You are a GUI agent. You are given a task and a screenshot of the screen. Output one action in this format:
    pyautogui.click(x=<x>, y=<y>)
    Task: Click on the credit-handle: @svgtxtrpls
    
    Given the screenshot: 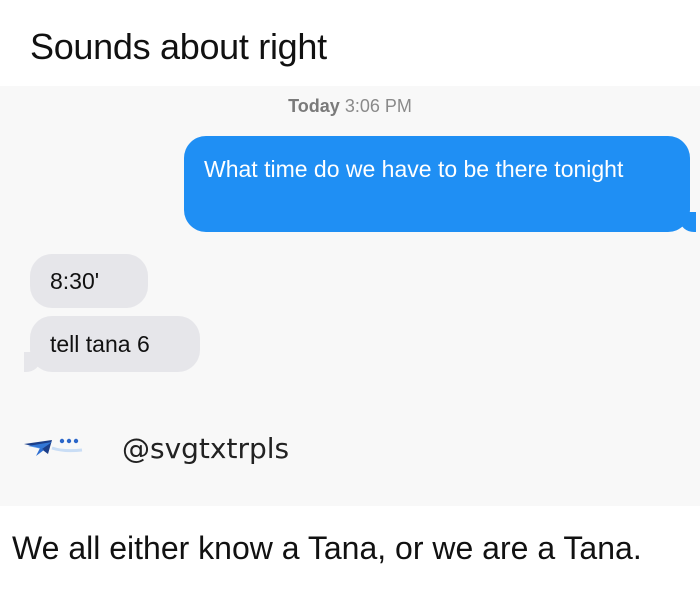 What is the action you would take?
    pyautogui.click(x=205, y=448)
    